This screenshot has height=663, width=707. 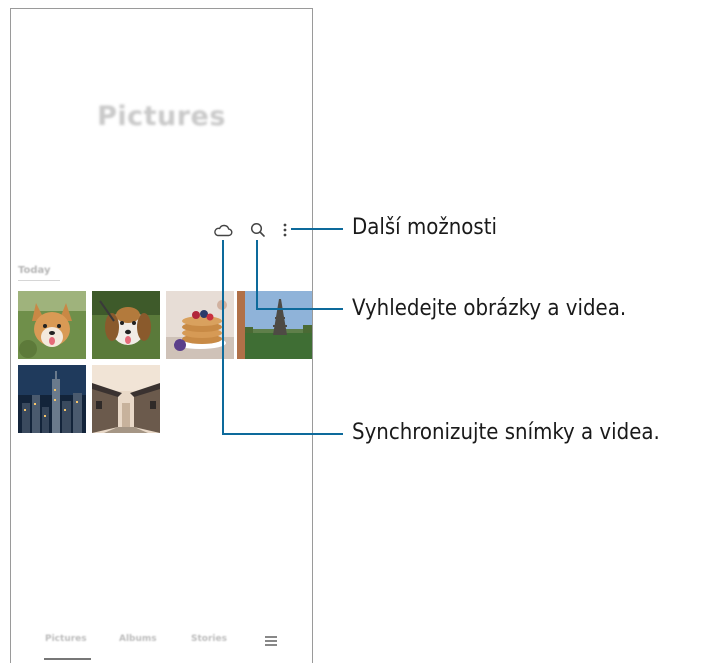 I want to click on section-label-today: Today, so click(x=34, y=270).